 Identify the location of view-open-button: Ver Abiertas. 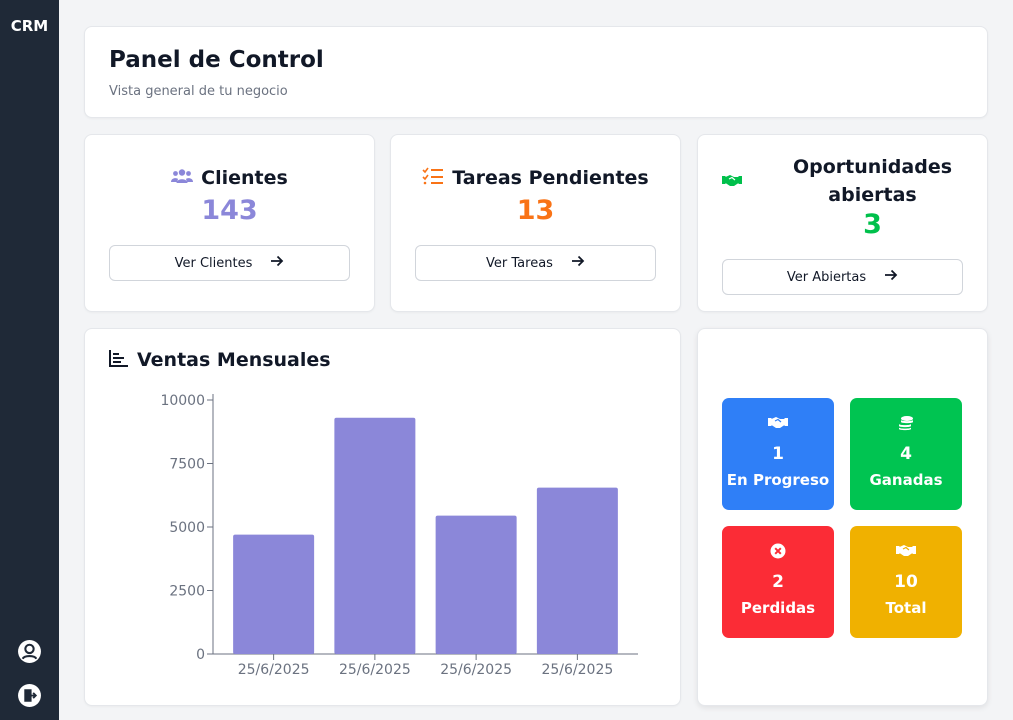
(842, 277).